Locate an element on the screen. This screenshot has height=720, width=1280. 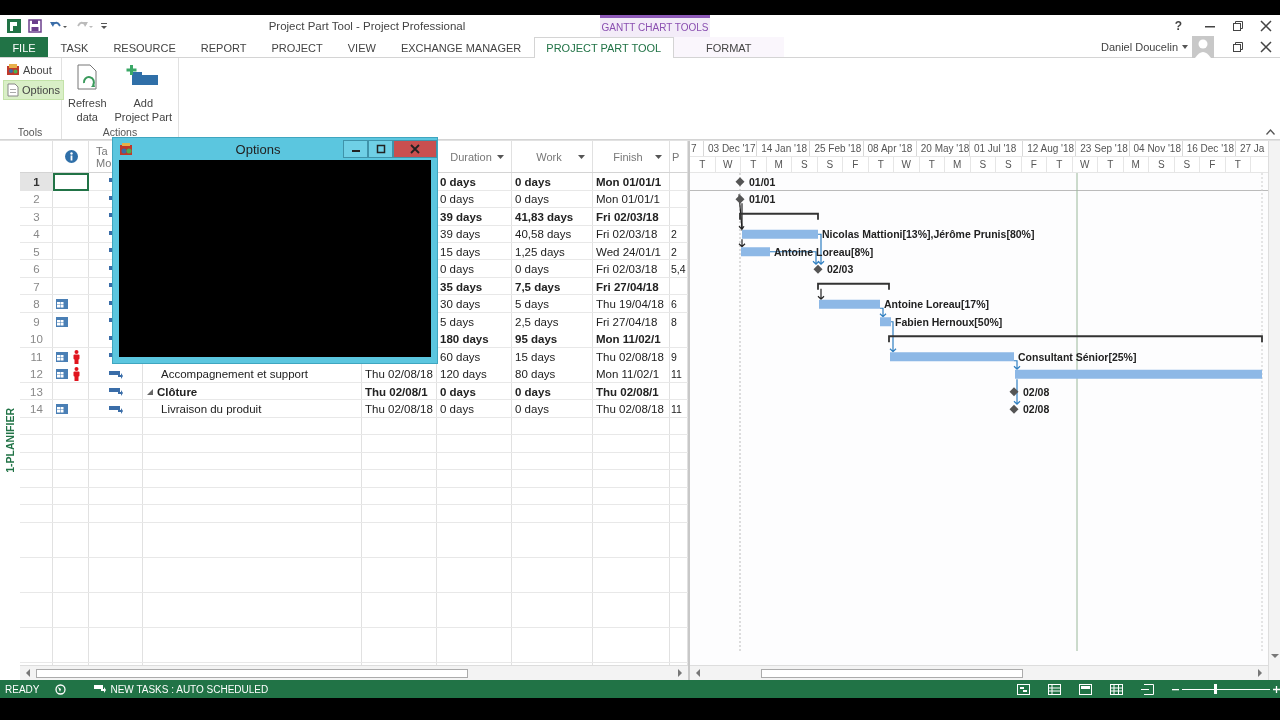
table-cell: Thu 02/08/18 is located at coordinates (630, 409).